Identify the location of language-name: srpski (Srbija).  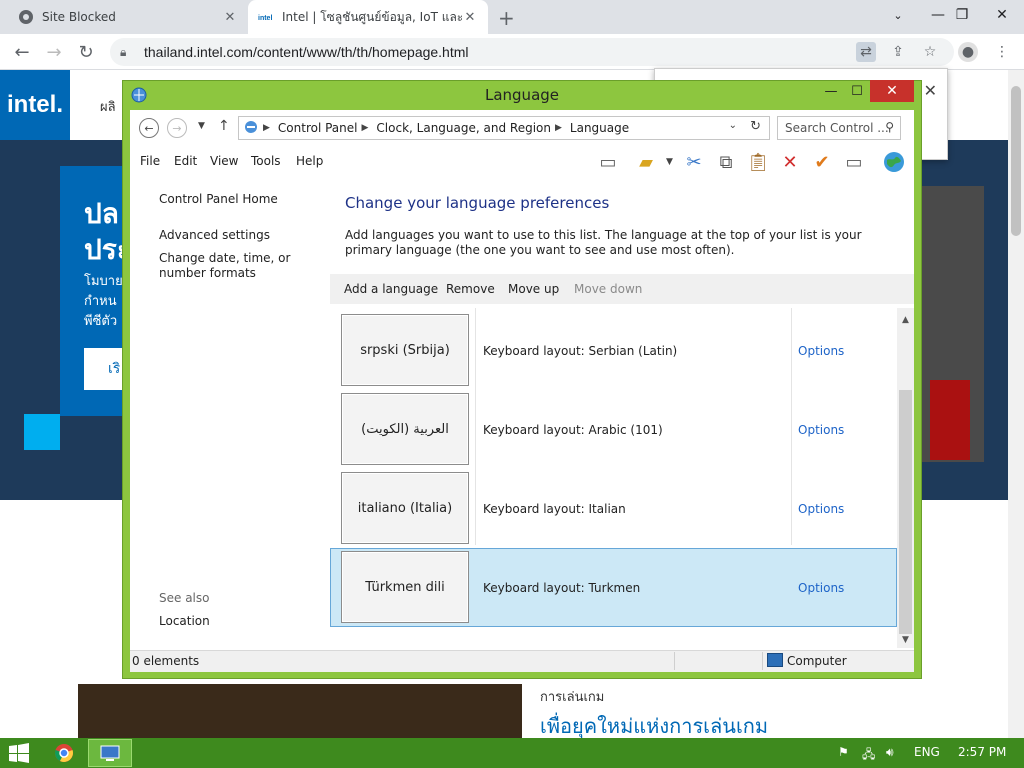
(405, 350).